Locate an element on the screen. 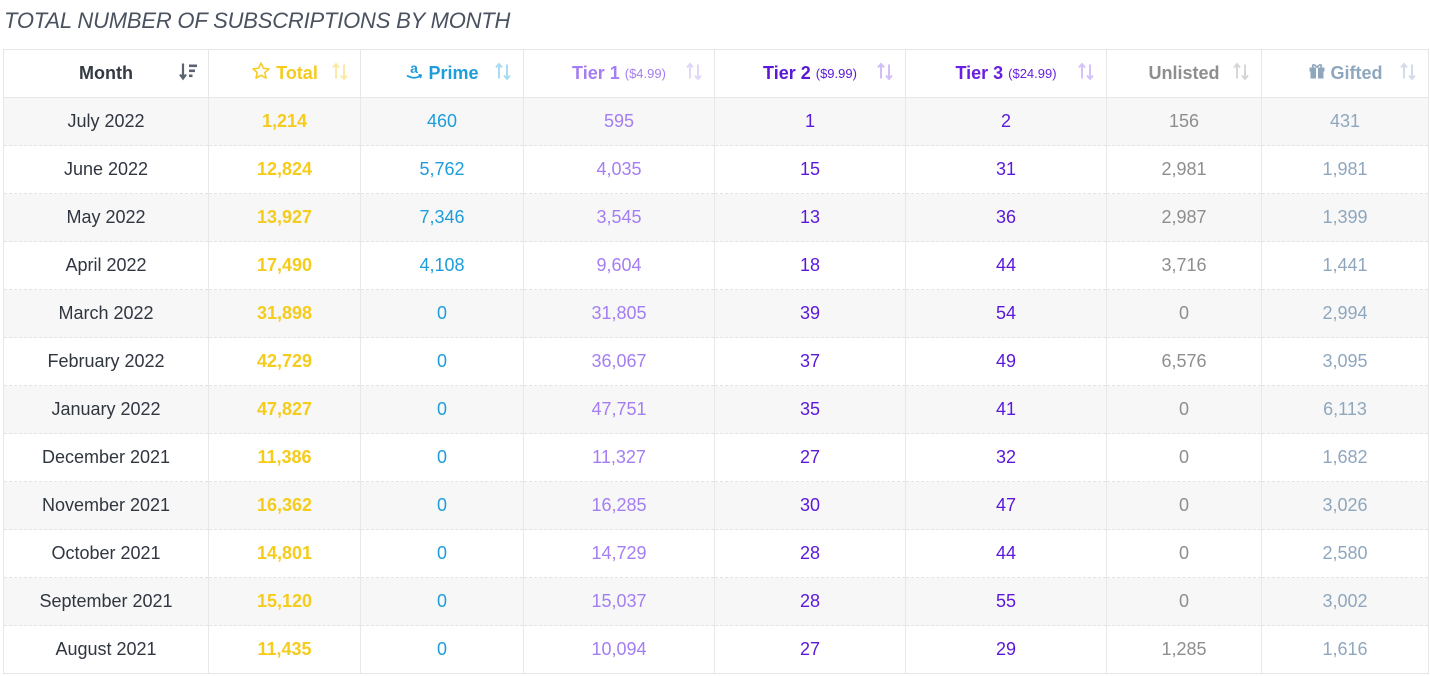 Image resolution: width=1430 pixels, height=676 pixels. cell-tier3: 44 is located at coordinates (1006, 553).